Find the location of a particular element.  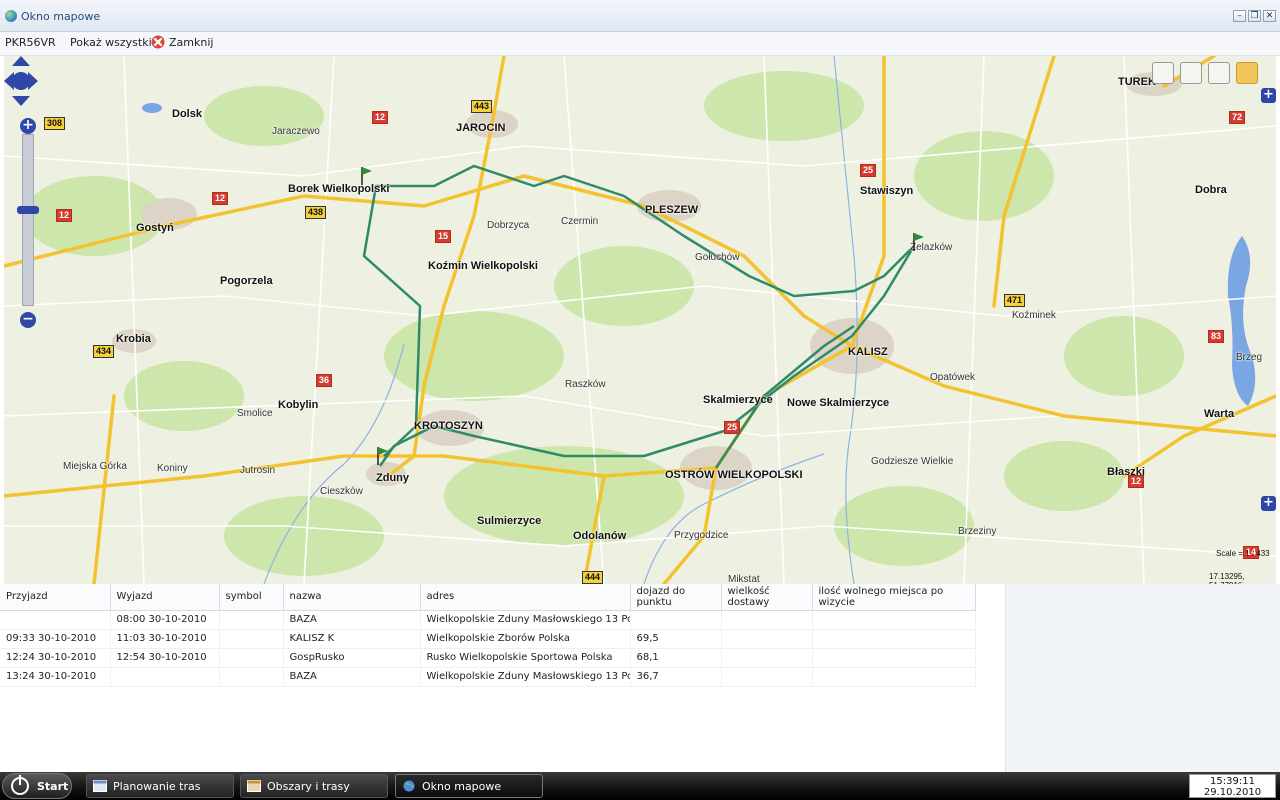

system-clock: 15:39:11 29.10.2010 is located at coordinates (1232, 786).